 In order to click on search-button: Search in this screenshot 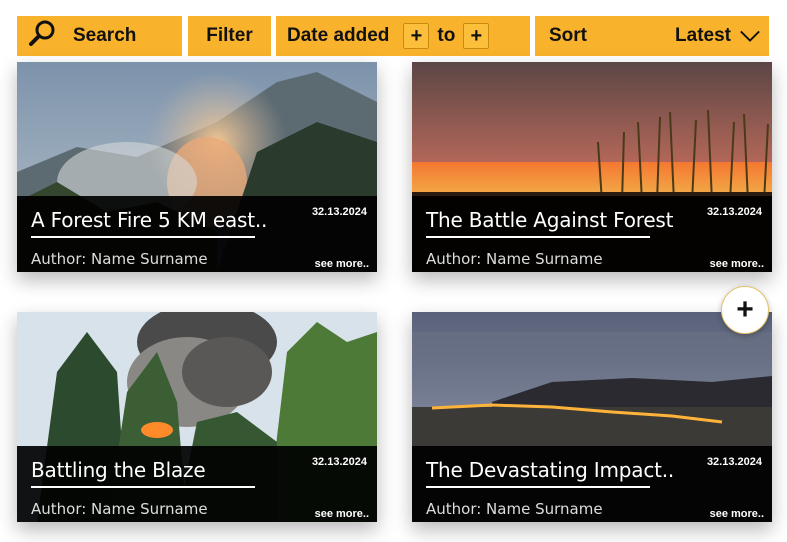, I will do `click(99, 36)`.